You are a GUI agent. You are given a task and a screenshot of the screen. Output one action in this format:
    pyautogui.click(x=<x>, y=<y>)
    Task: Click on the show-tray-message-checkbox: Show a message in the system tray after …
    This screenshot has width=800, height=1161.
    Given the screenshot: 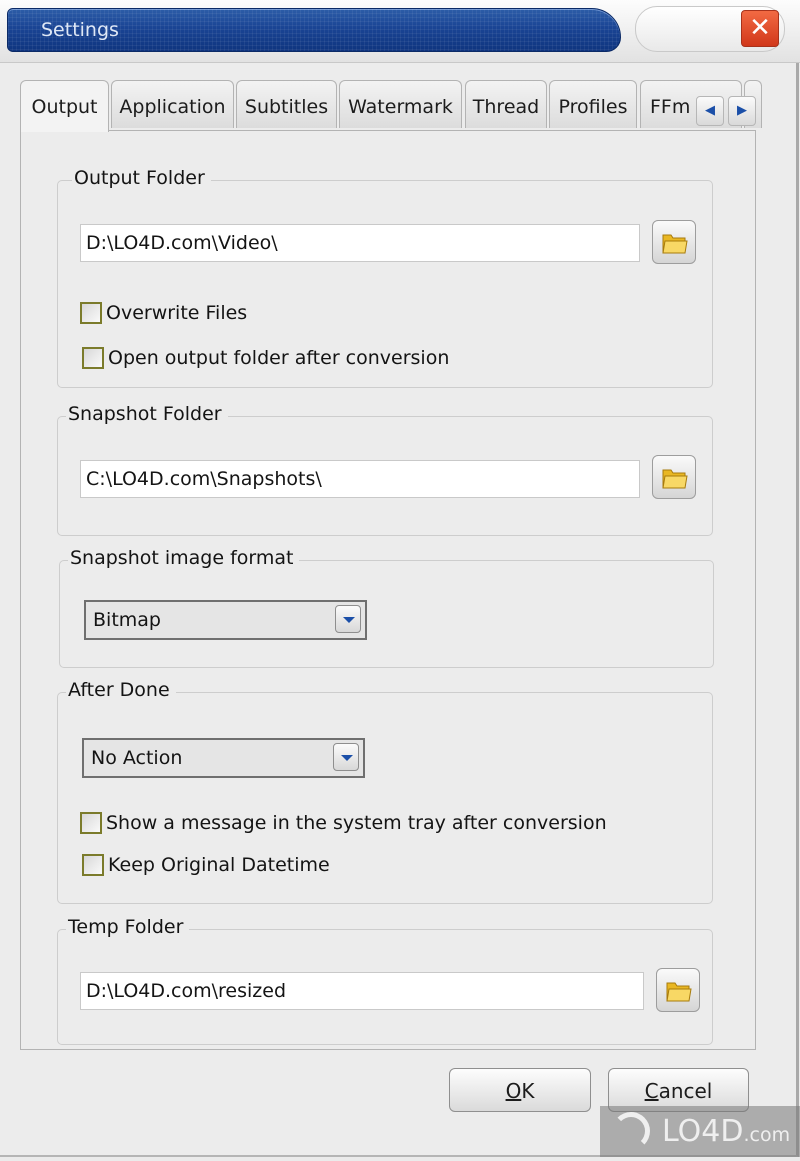 What is the action you would take?
    pyautogui.click(x=343, y=823)
    